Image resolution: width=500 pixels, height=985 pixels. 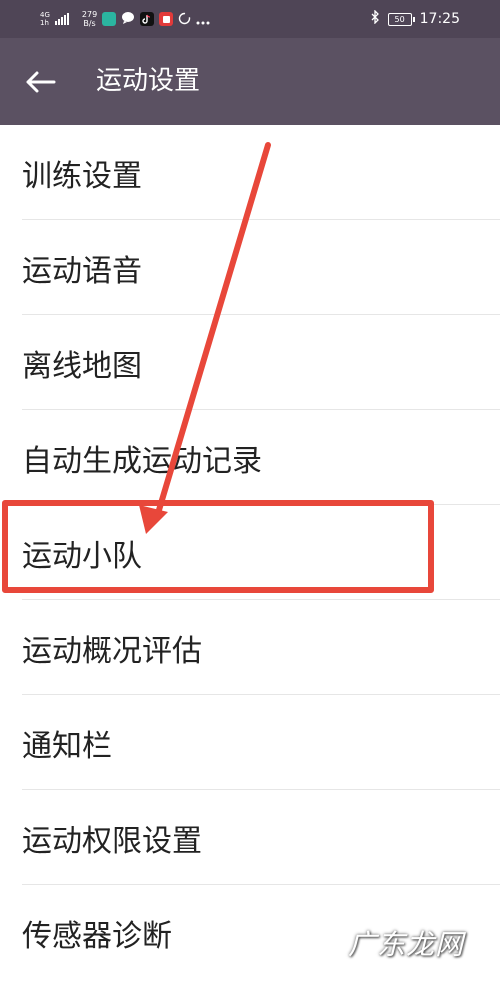 I want to click on bluetooth-icon, so click(x=375, y=18).